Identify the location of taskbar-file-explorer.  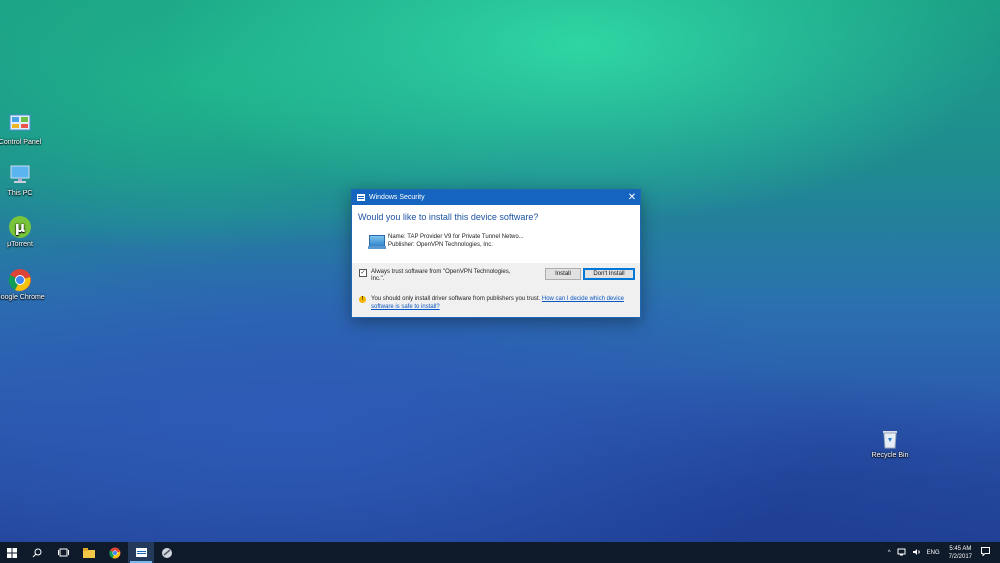
(89, 552).